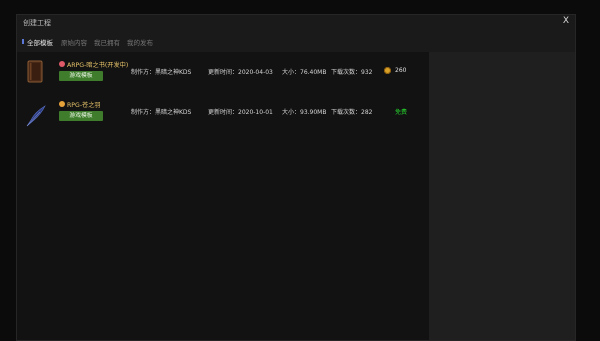  Describe the element at coordinates (401, 70) in the screenshot. I see `price-text: 260` at that location.